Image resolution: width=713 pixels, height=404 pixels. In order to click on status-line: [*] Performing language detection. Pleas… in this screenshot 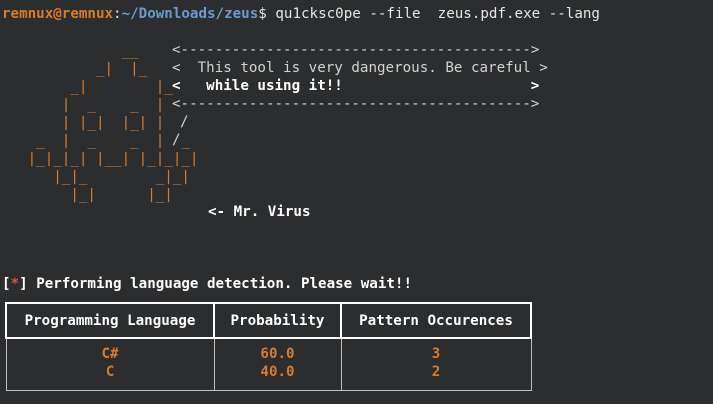, I will do `click(207, 284)`.